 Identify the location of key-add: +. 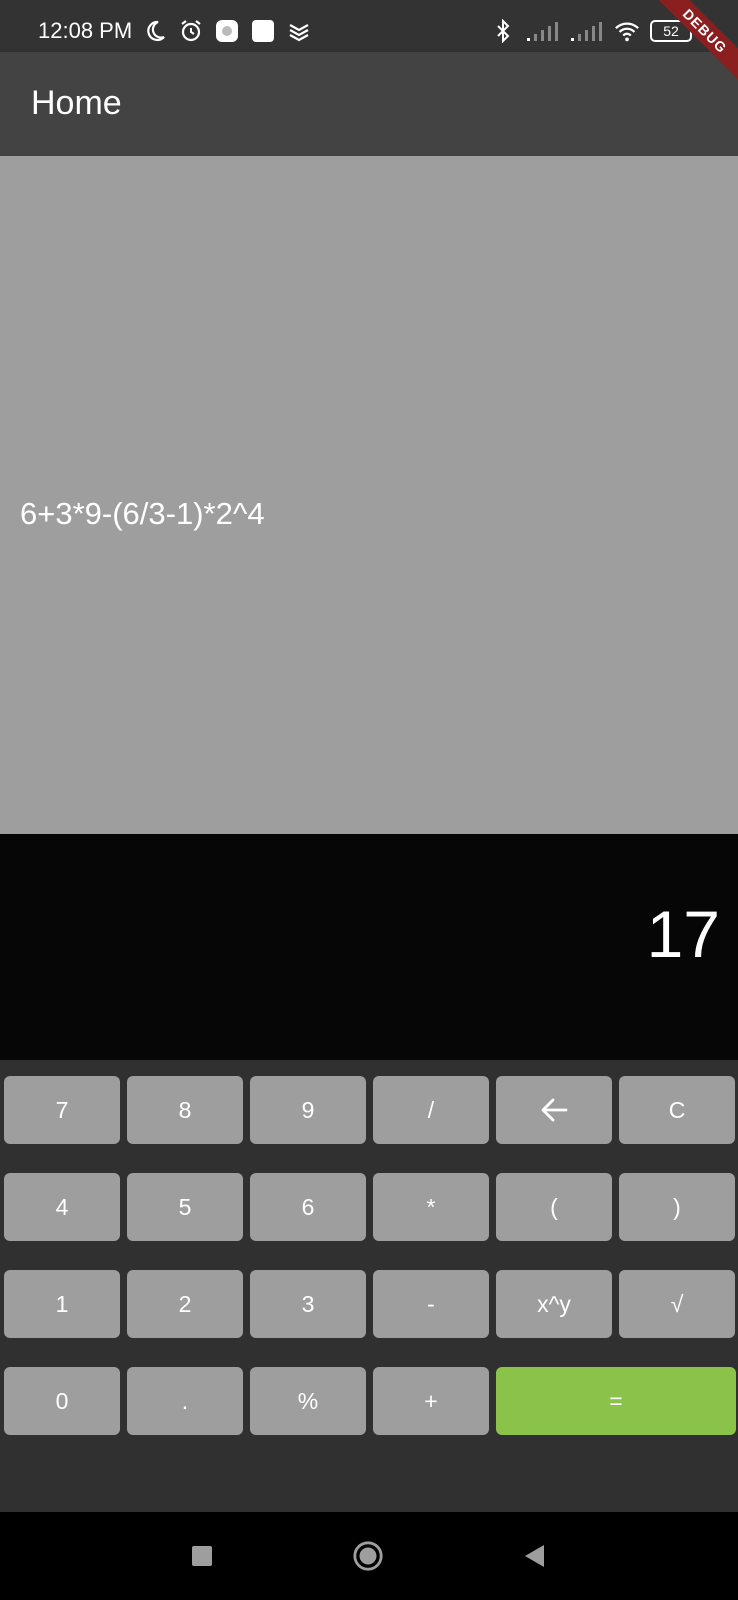
(431, 1401).